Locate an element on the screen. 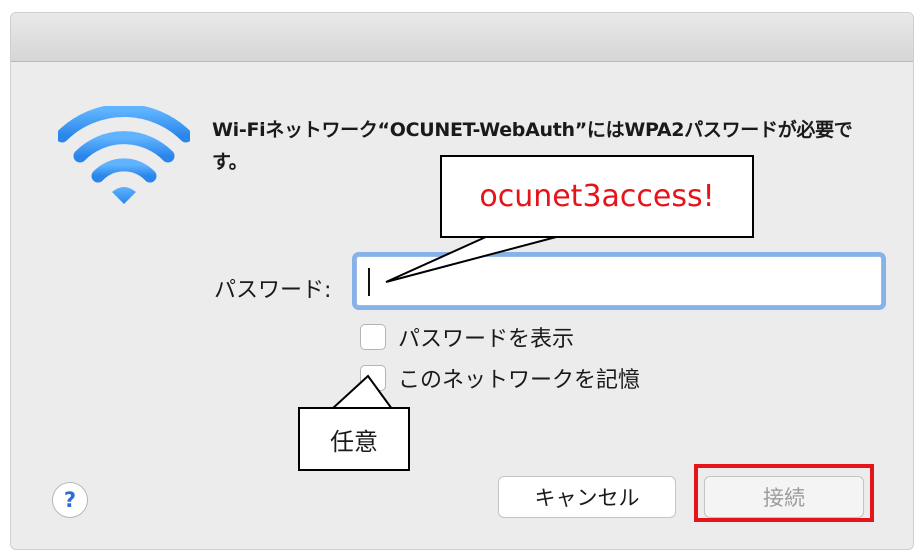  password-hint-callout: ocunet3access! is located at coordinates (597, 196).